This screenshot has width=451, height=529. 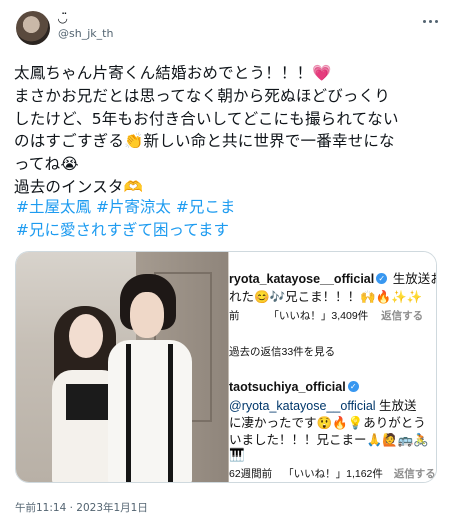 What do you see at coordinates (173, 73) in the screenshot?
I see `tweet-line: 太鳳ちゃん片寄くん結婚おめでとう！！！💗` at bounding box center [173, 73].